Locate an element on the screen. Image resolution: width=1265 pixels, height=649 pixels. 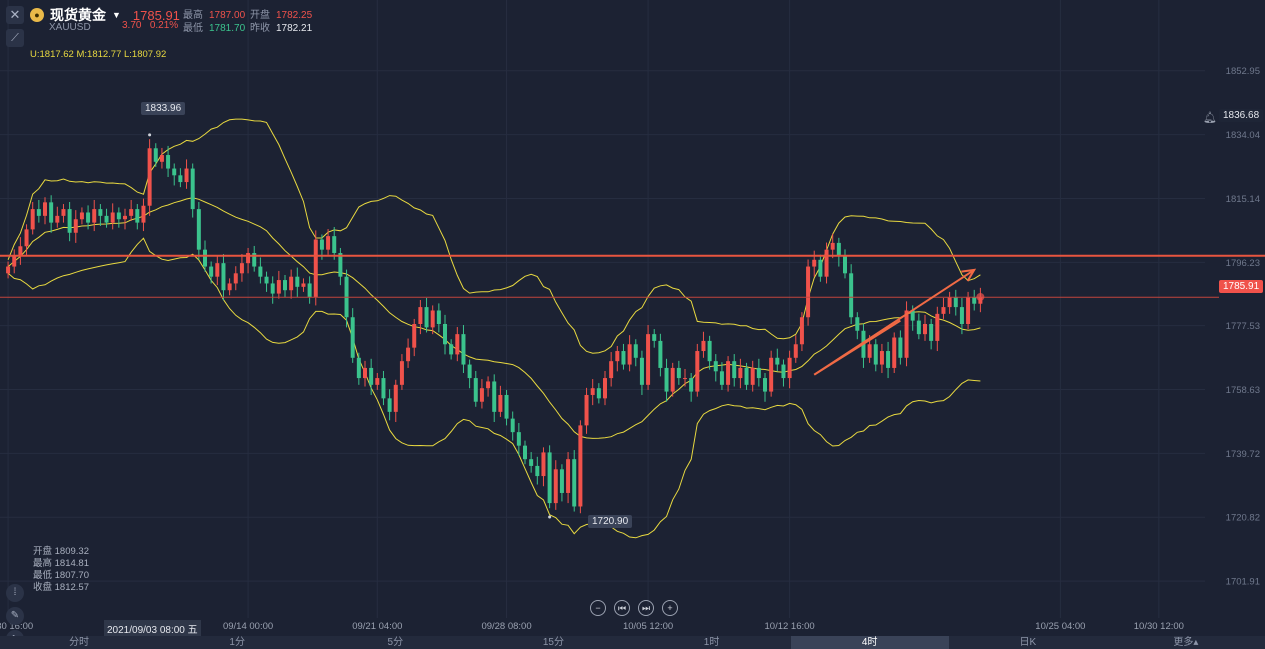
close-icon: ✕ is located at coordinates (15, 15).